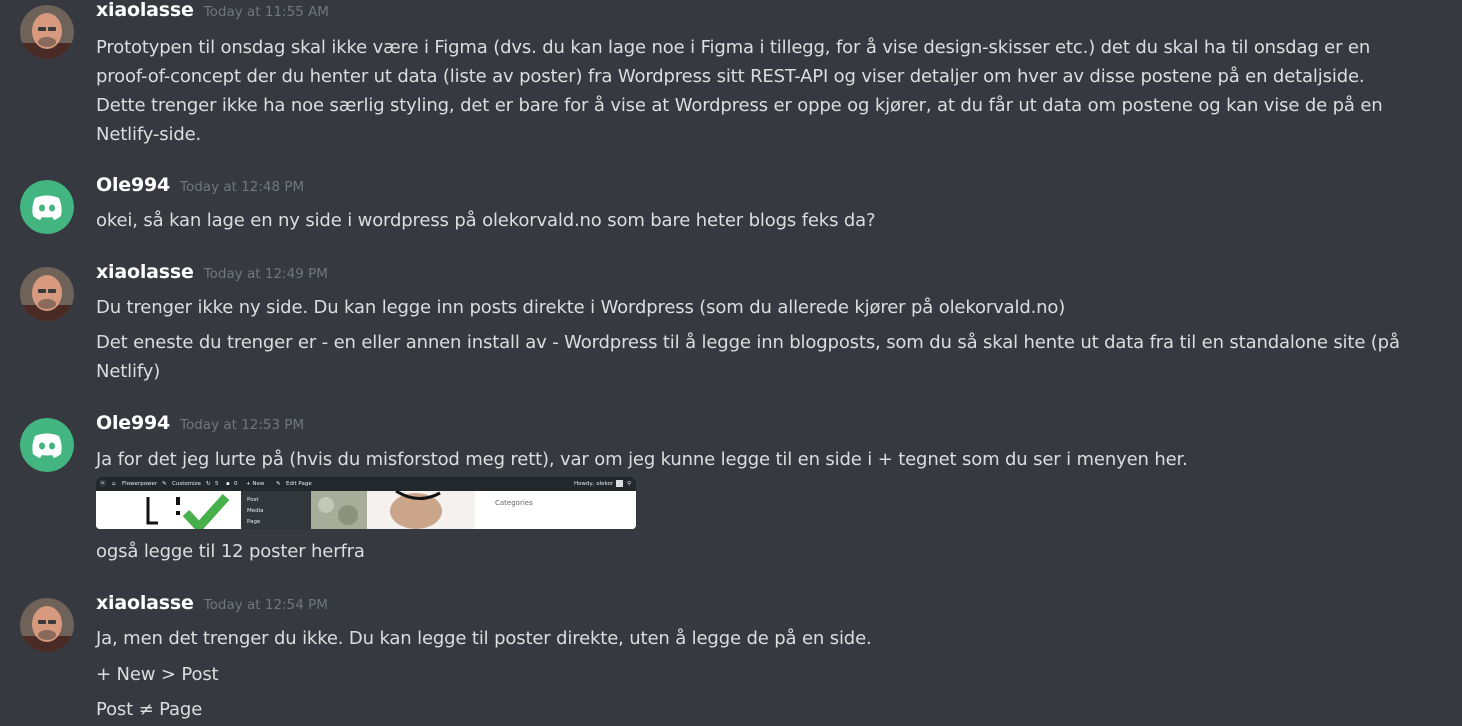 The width and height of the screenshot is (1462, 726). What do you see at coordinates (140, 484) in the screenshot?
I see `site-name: Flowerpower` at bounding box center [140, 484].